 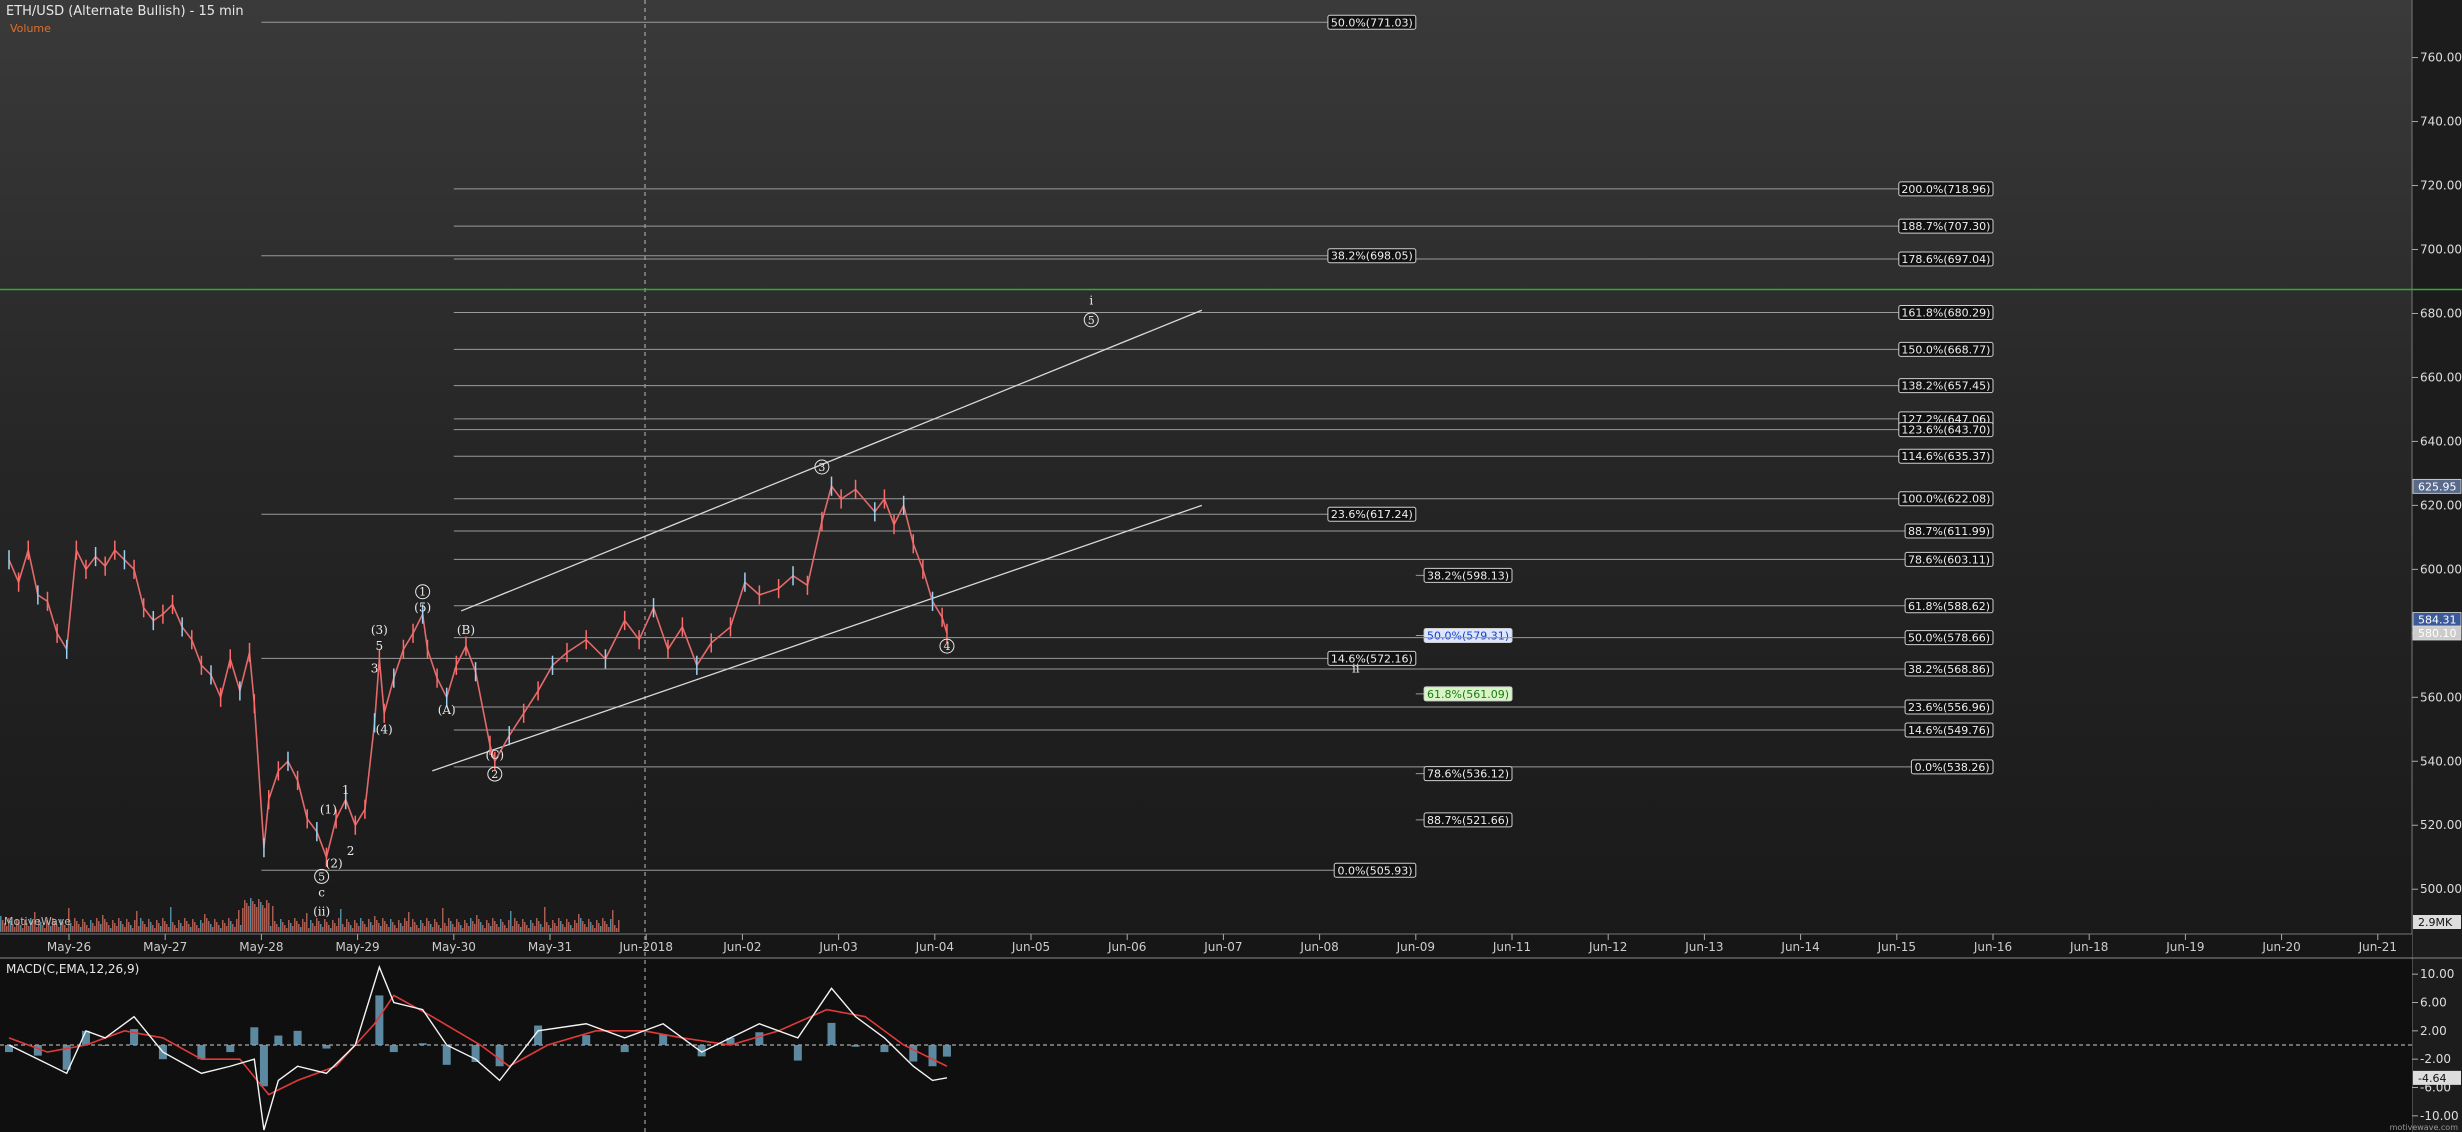 What do you see at coordinates (2424, 1127) in the screenshot?
I see `footer-link: motivewave.com` at bounding box center [2424, 1127].